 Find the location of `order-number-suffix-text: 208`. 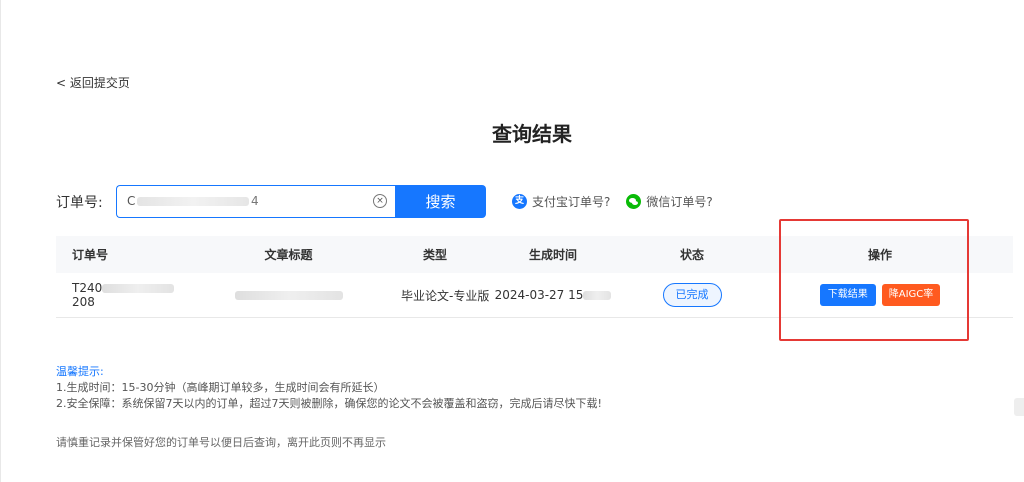

order-number-suffix-text: 208 is located at coordinates (83, 302).